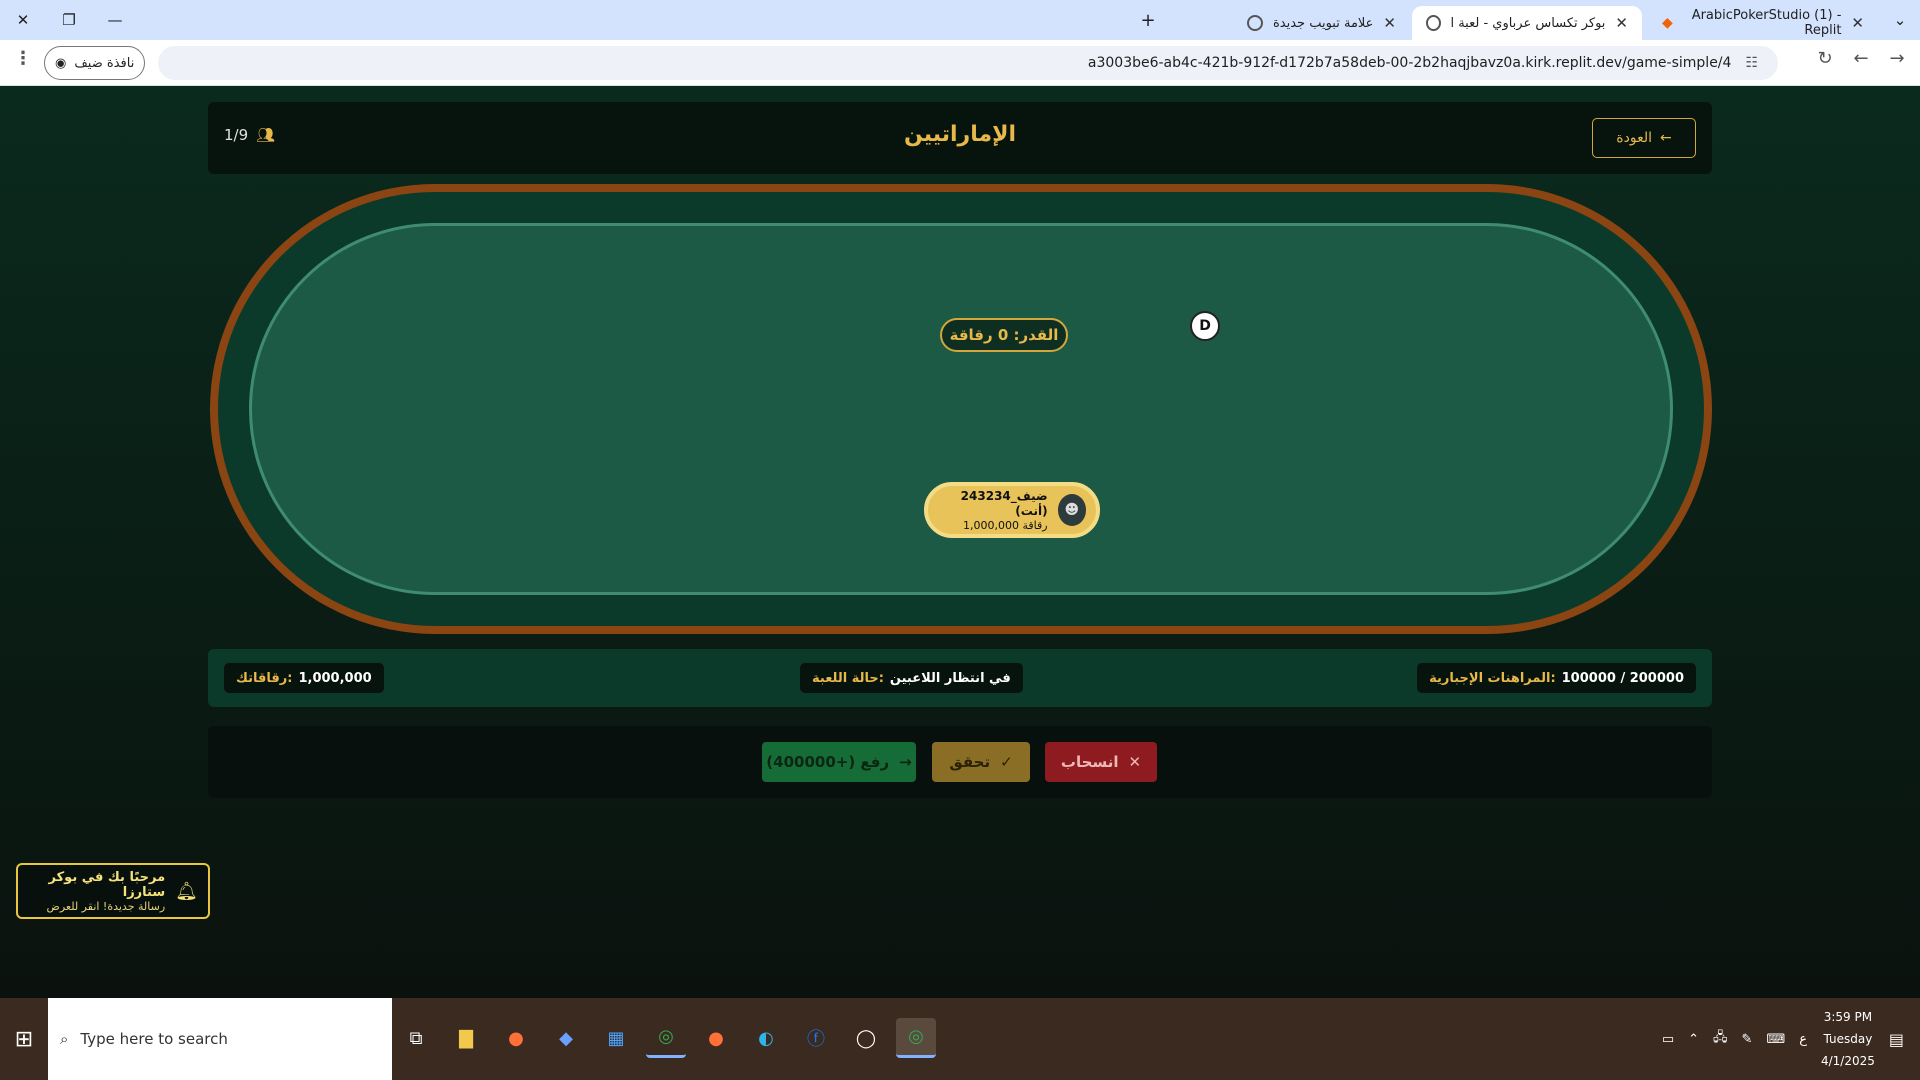 The height and width of the screenshot is (1080, 1920). What do you see at coordinates (1644, 138) in the screenshot?
I see `back-button: العودة ←` at bounding box center [1644, 138].